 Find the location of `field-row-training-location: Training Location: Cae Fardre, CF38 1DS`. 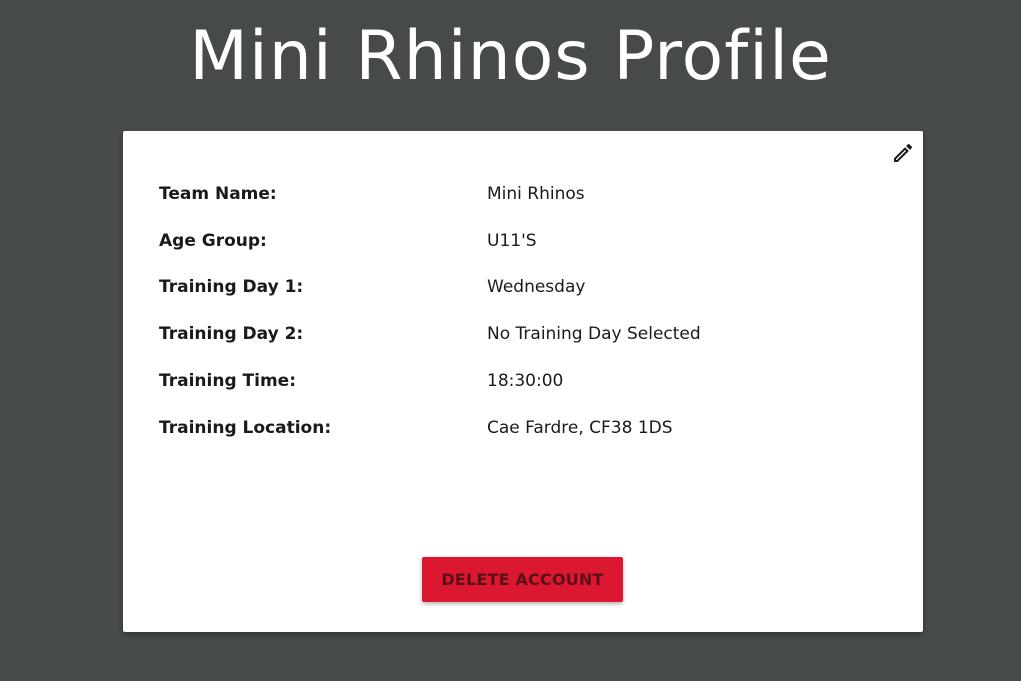

field-row-training-location: Training Location: Cae Fardre, CF38 1DS is located at coordinates (529, 428).